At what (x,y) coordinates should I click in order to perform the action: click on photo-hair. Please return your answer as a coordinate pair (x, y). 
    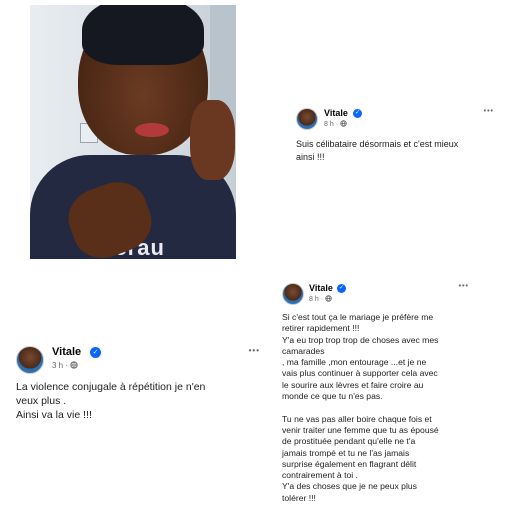
    Looking at the image, I should click on (143, 35).